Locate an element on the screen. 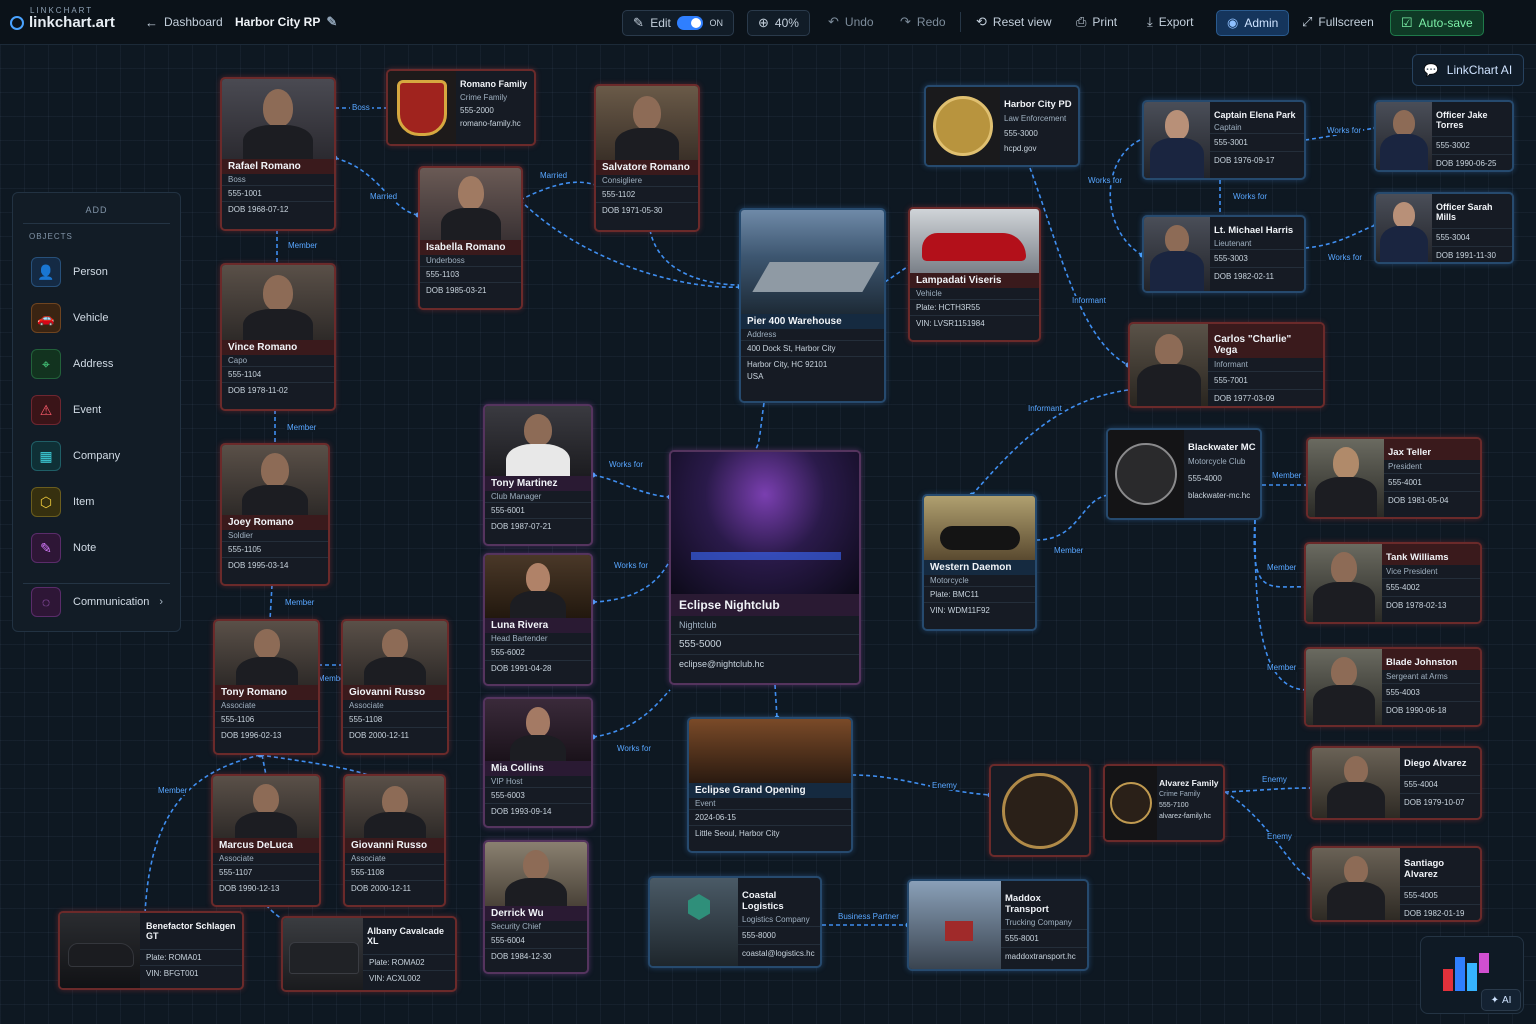  card-title: Tony Romano is located at coordinates (266, 692).